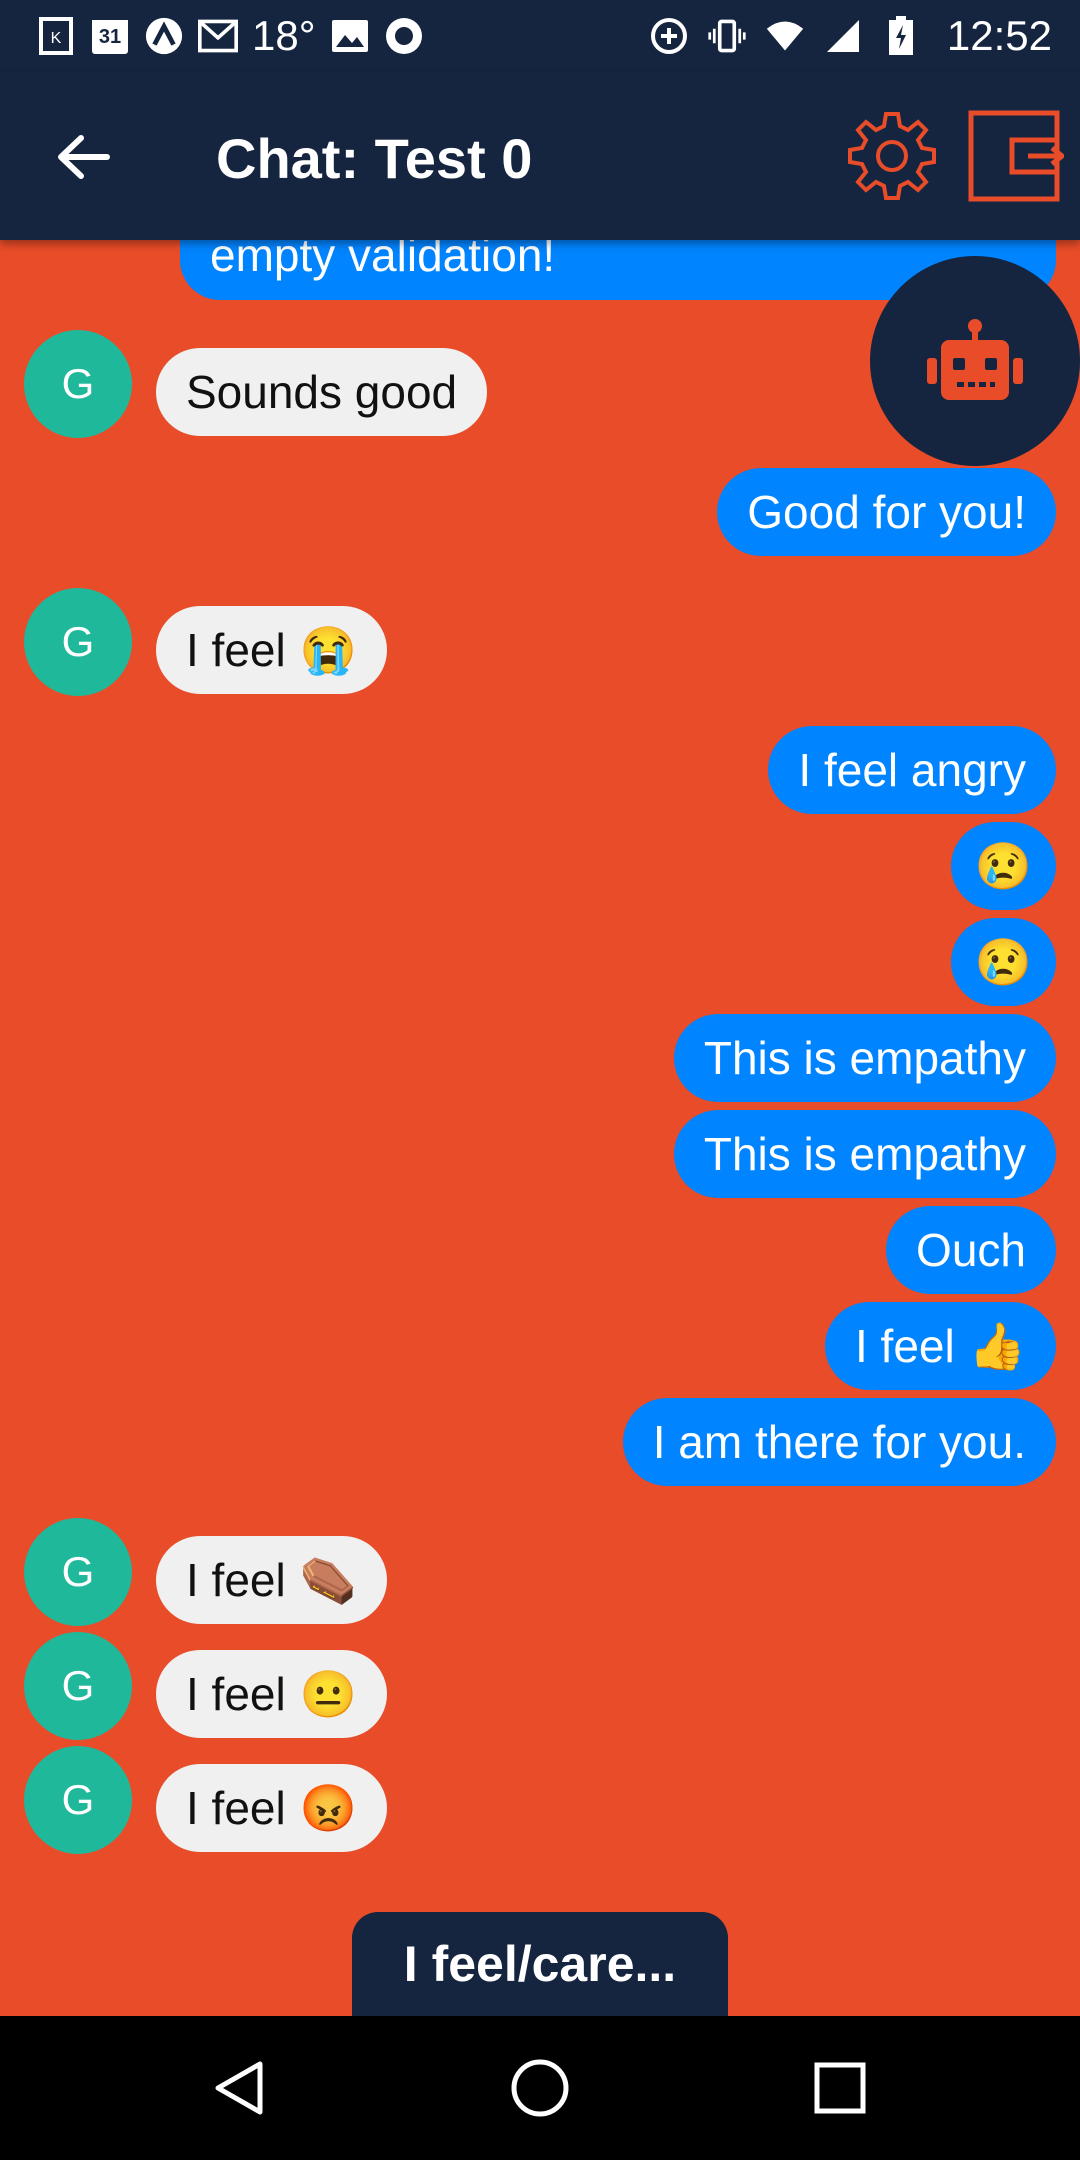 The height and width of the screenshot is (2160, 1080). Describe the element at coordinates (328, 649) in the screenshot. I see `loudly-crying-face-emoji: 😭` at that location.